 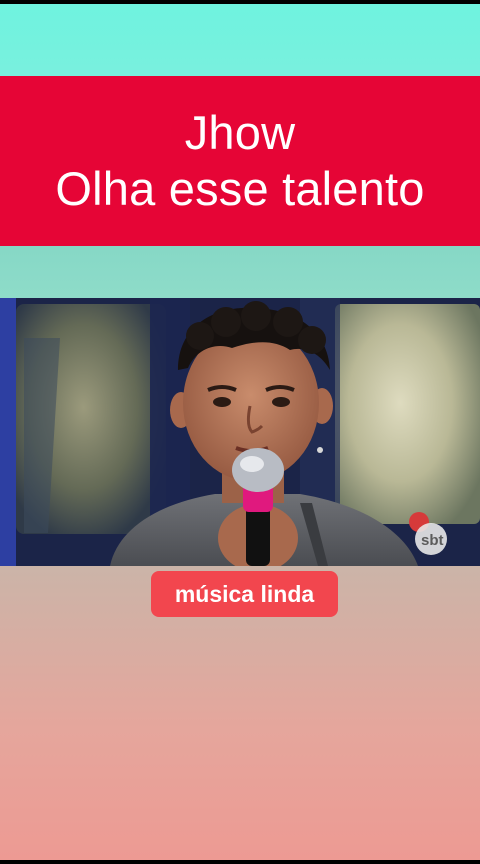 What do you see at coordinates (407, 414) in the screenshot?
I see `stage-light-right` at bounding box center [407, 414].